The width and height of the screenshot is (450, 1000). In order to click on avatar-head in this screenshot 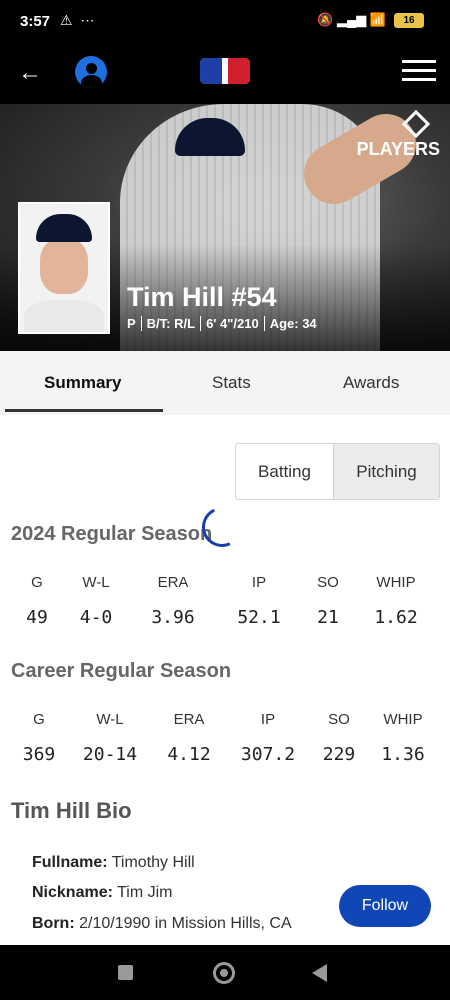, I will do `click(91, 68)`.